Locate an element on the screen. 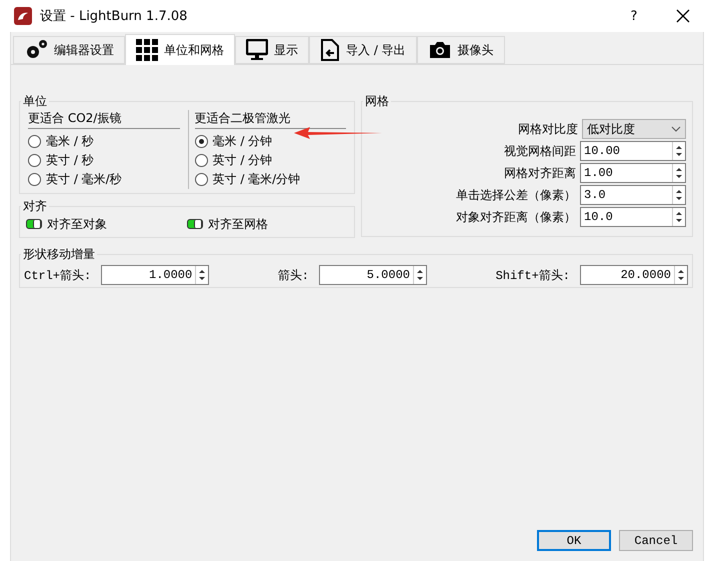  monitor-icon is located at coordinates (257, 50).